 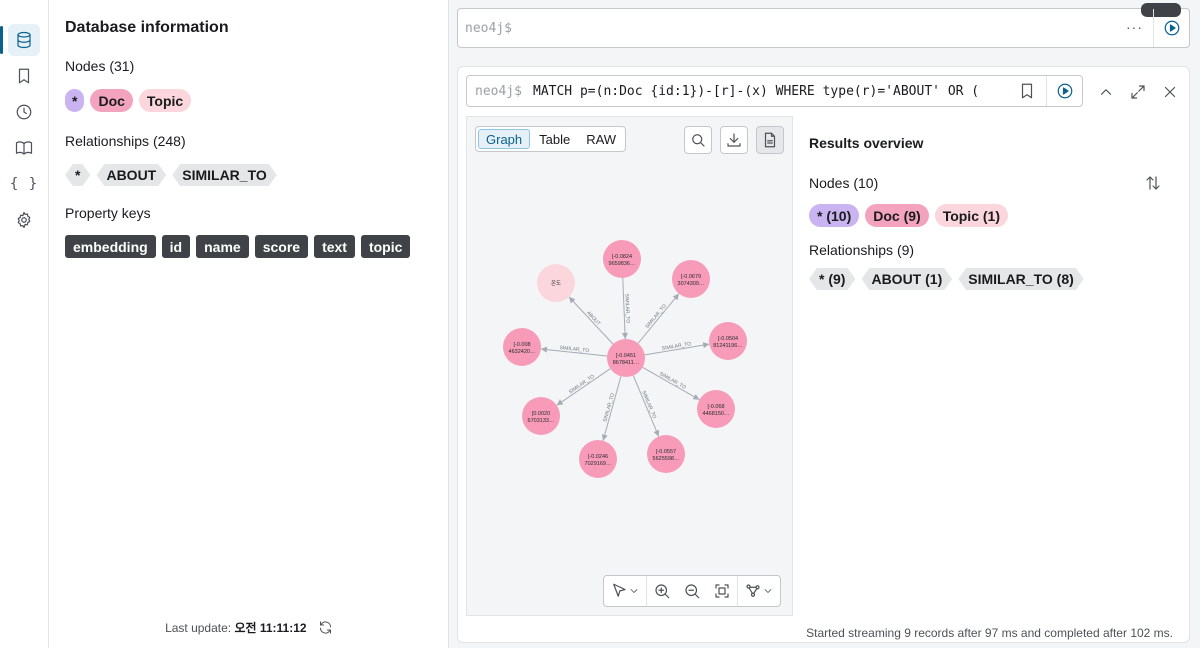 I want to click on tab-table: Table, so click(x=554, y=139).